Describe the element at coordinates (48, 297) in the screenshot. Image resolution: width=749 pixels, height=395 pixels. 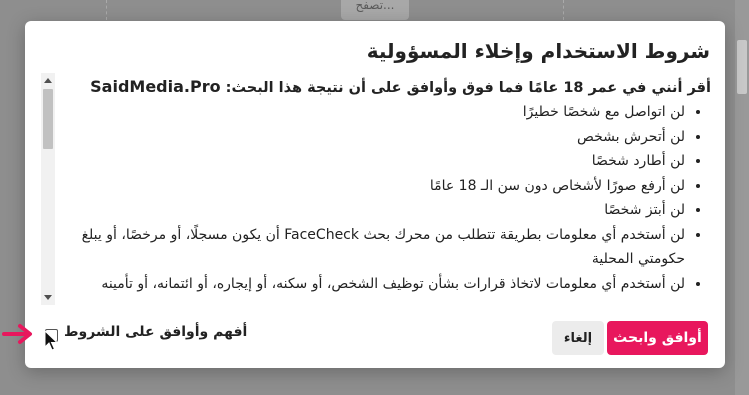
I see `scroll-down-arrow-icon` at that location.